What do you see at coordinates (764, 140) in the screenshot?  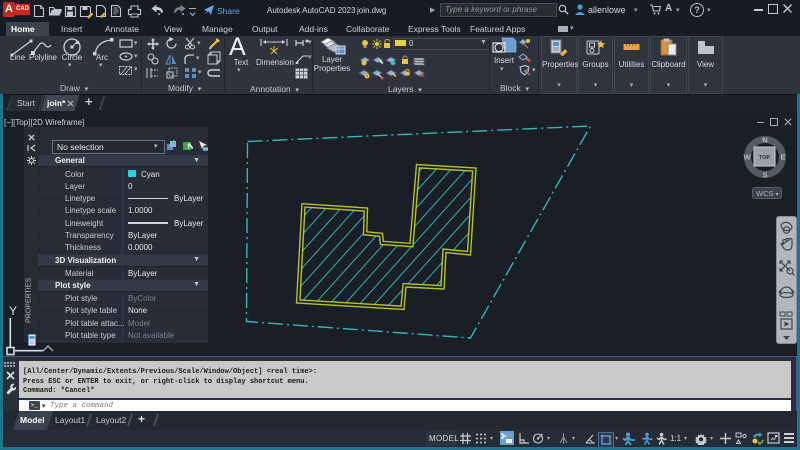 I see `svg-text: N` at bounding box center [764, 140].